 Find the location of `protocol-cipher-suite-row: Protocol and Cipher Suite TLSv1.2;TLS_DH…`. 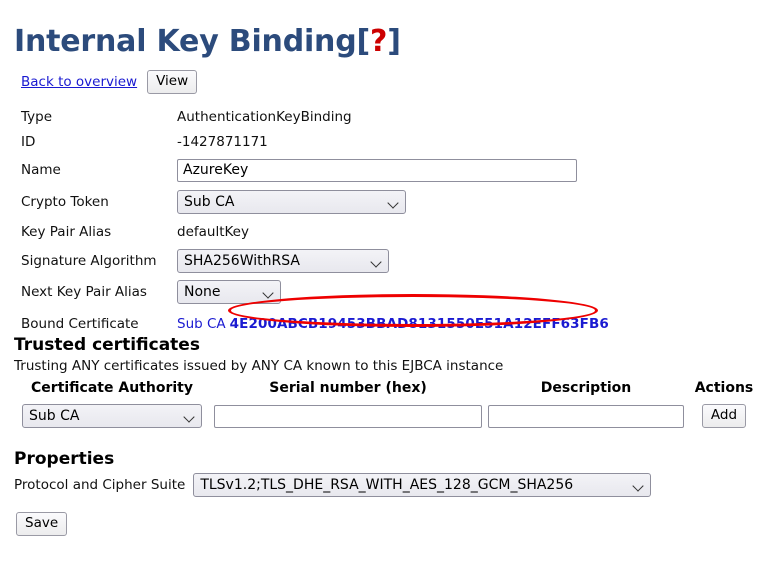

protocol-cipher-suite-row: Protocol and Cipher Suite TLSv1.2;TLS_DH… is located at coordinates (333, 485).